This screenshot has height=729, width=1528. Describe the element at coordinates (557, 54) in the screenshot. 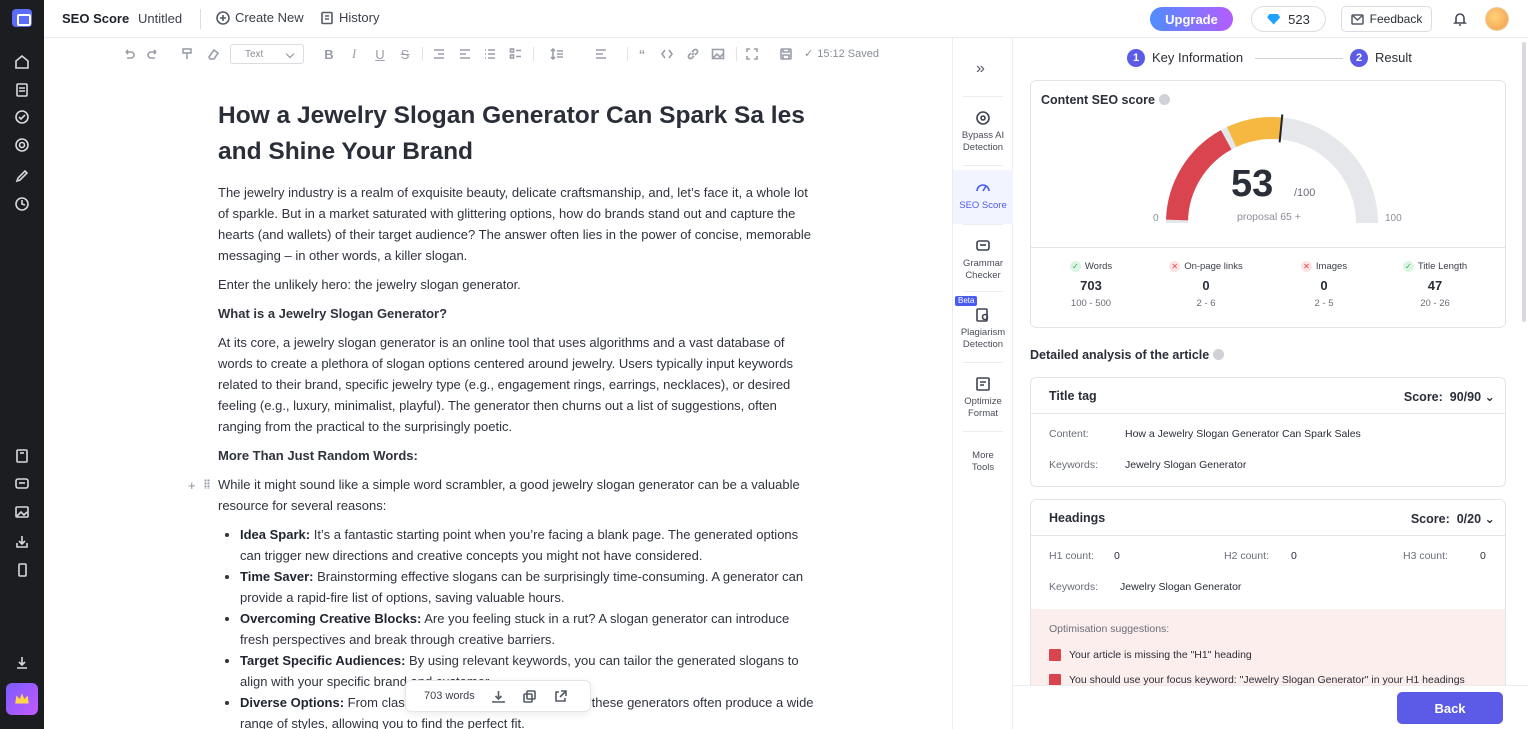

I see `line-height-icon` at that location.